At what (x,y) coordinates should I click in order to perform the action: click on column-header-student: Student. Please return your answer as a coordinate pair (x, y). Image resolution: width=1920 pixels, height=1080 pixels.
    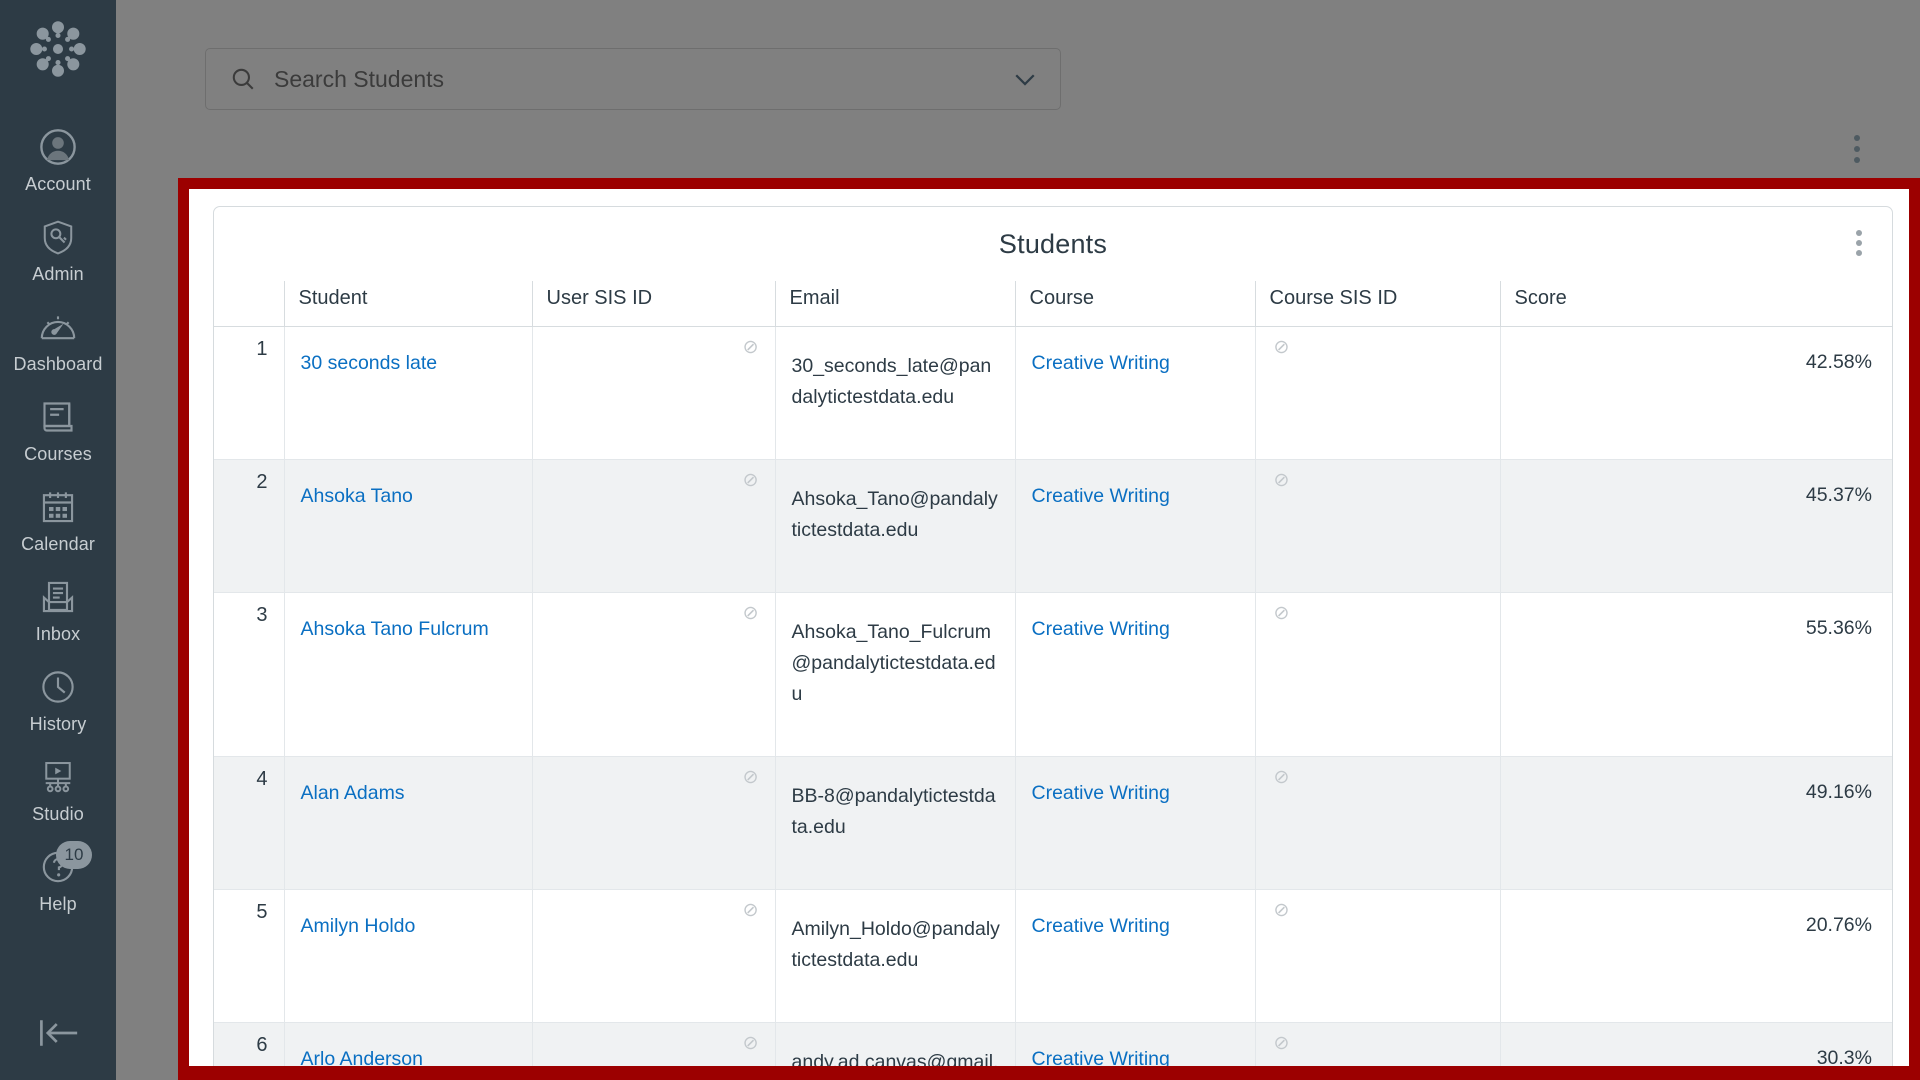
    Looking at the image, I should click on (407, 304).